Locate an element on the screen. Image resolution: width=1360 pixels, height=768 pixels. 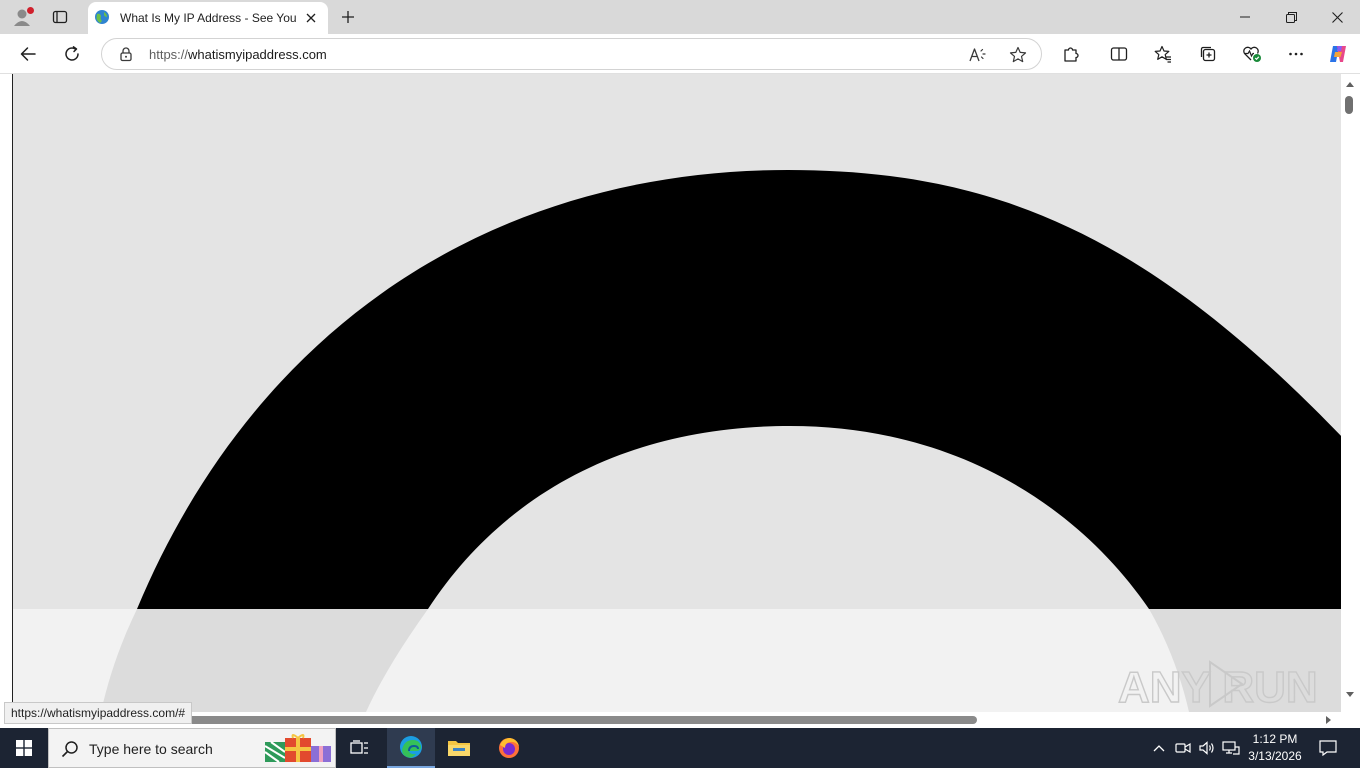
more-button is located at coordinates (1296, 54).